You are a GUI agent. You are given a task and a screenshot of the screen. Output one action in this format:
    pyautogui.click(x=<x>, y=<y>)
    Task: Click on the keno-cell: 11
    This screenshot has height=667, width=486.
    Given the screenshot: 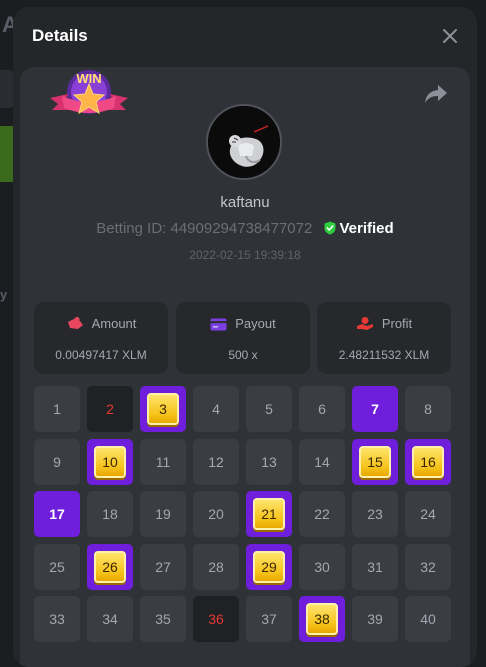 What is the action you would take?
    pyautogui.click(x=163, y=461)
    